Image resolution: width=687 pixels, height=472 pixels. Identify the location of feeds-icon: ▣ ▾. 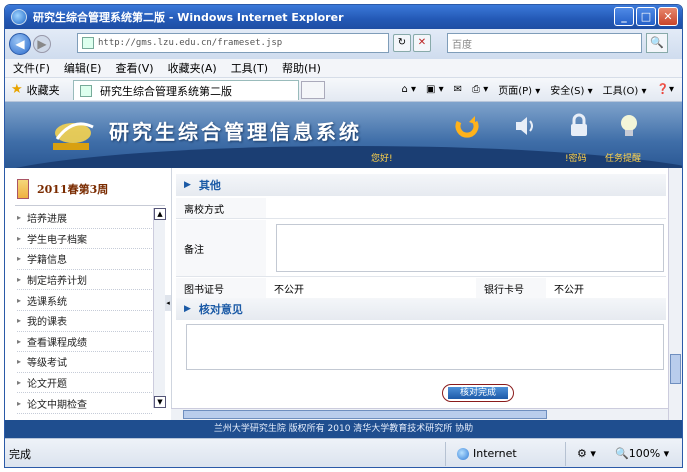
(435, 89).